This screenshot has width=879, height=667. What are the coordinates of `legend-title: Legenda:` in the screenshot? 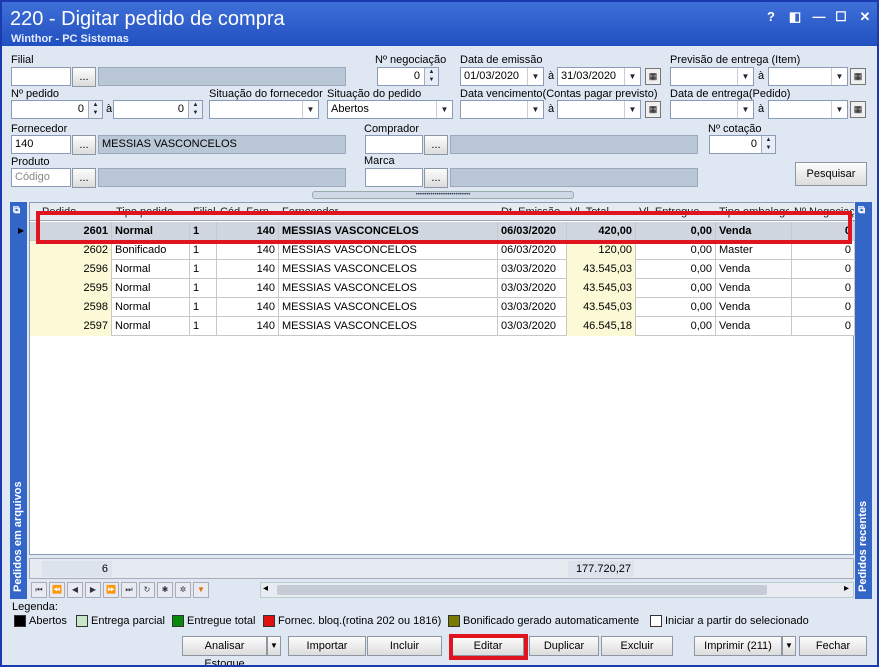 It's located at (35, 607).